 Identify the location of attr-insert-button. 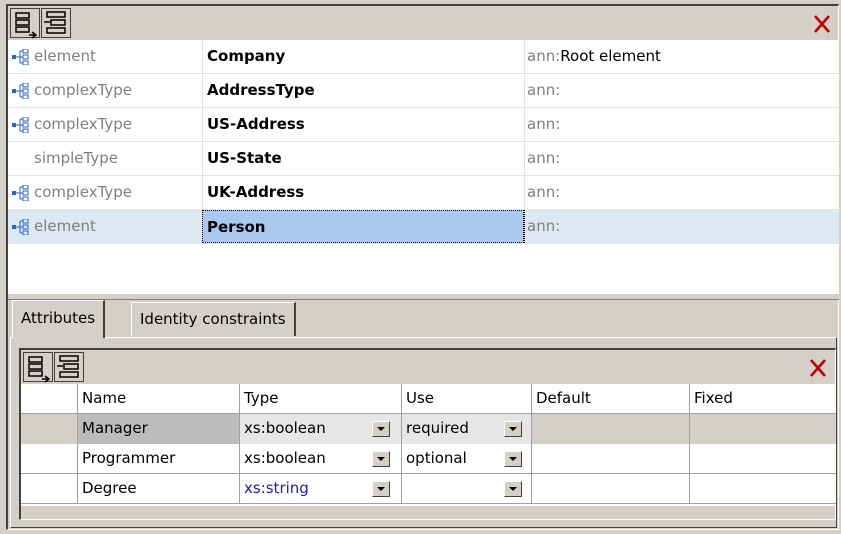
(69, 367).